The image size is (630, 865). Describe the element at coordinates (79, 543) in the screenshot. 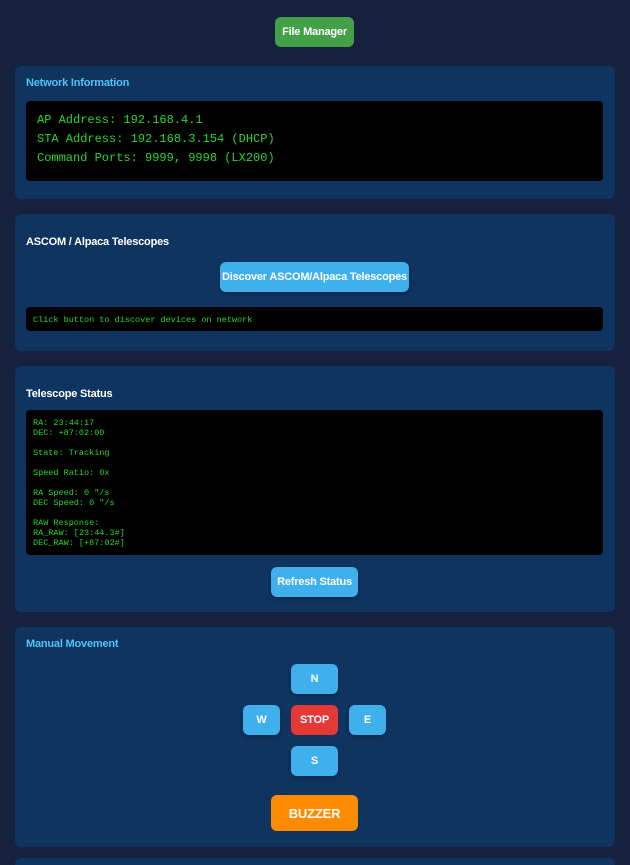

I see `dec-raw-line: DEC_RAW: [+87:02#]` at that location.